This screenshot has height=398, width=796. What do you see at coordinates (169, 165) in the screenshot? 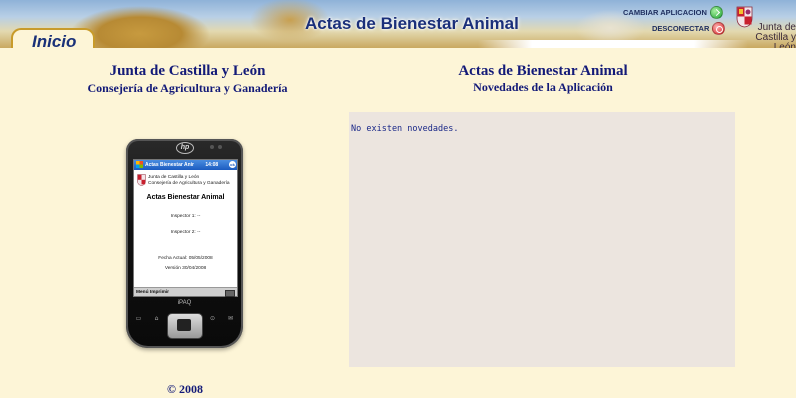
I see `pda-app-name: Actas Bienestar Anir` at bounding box center [169, 165].